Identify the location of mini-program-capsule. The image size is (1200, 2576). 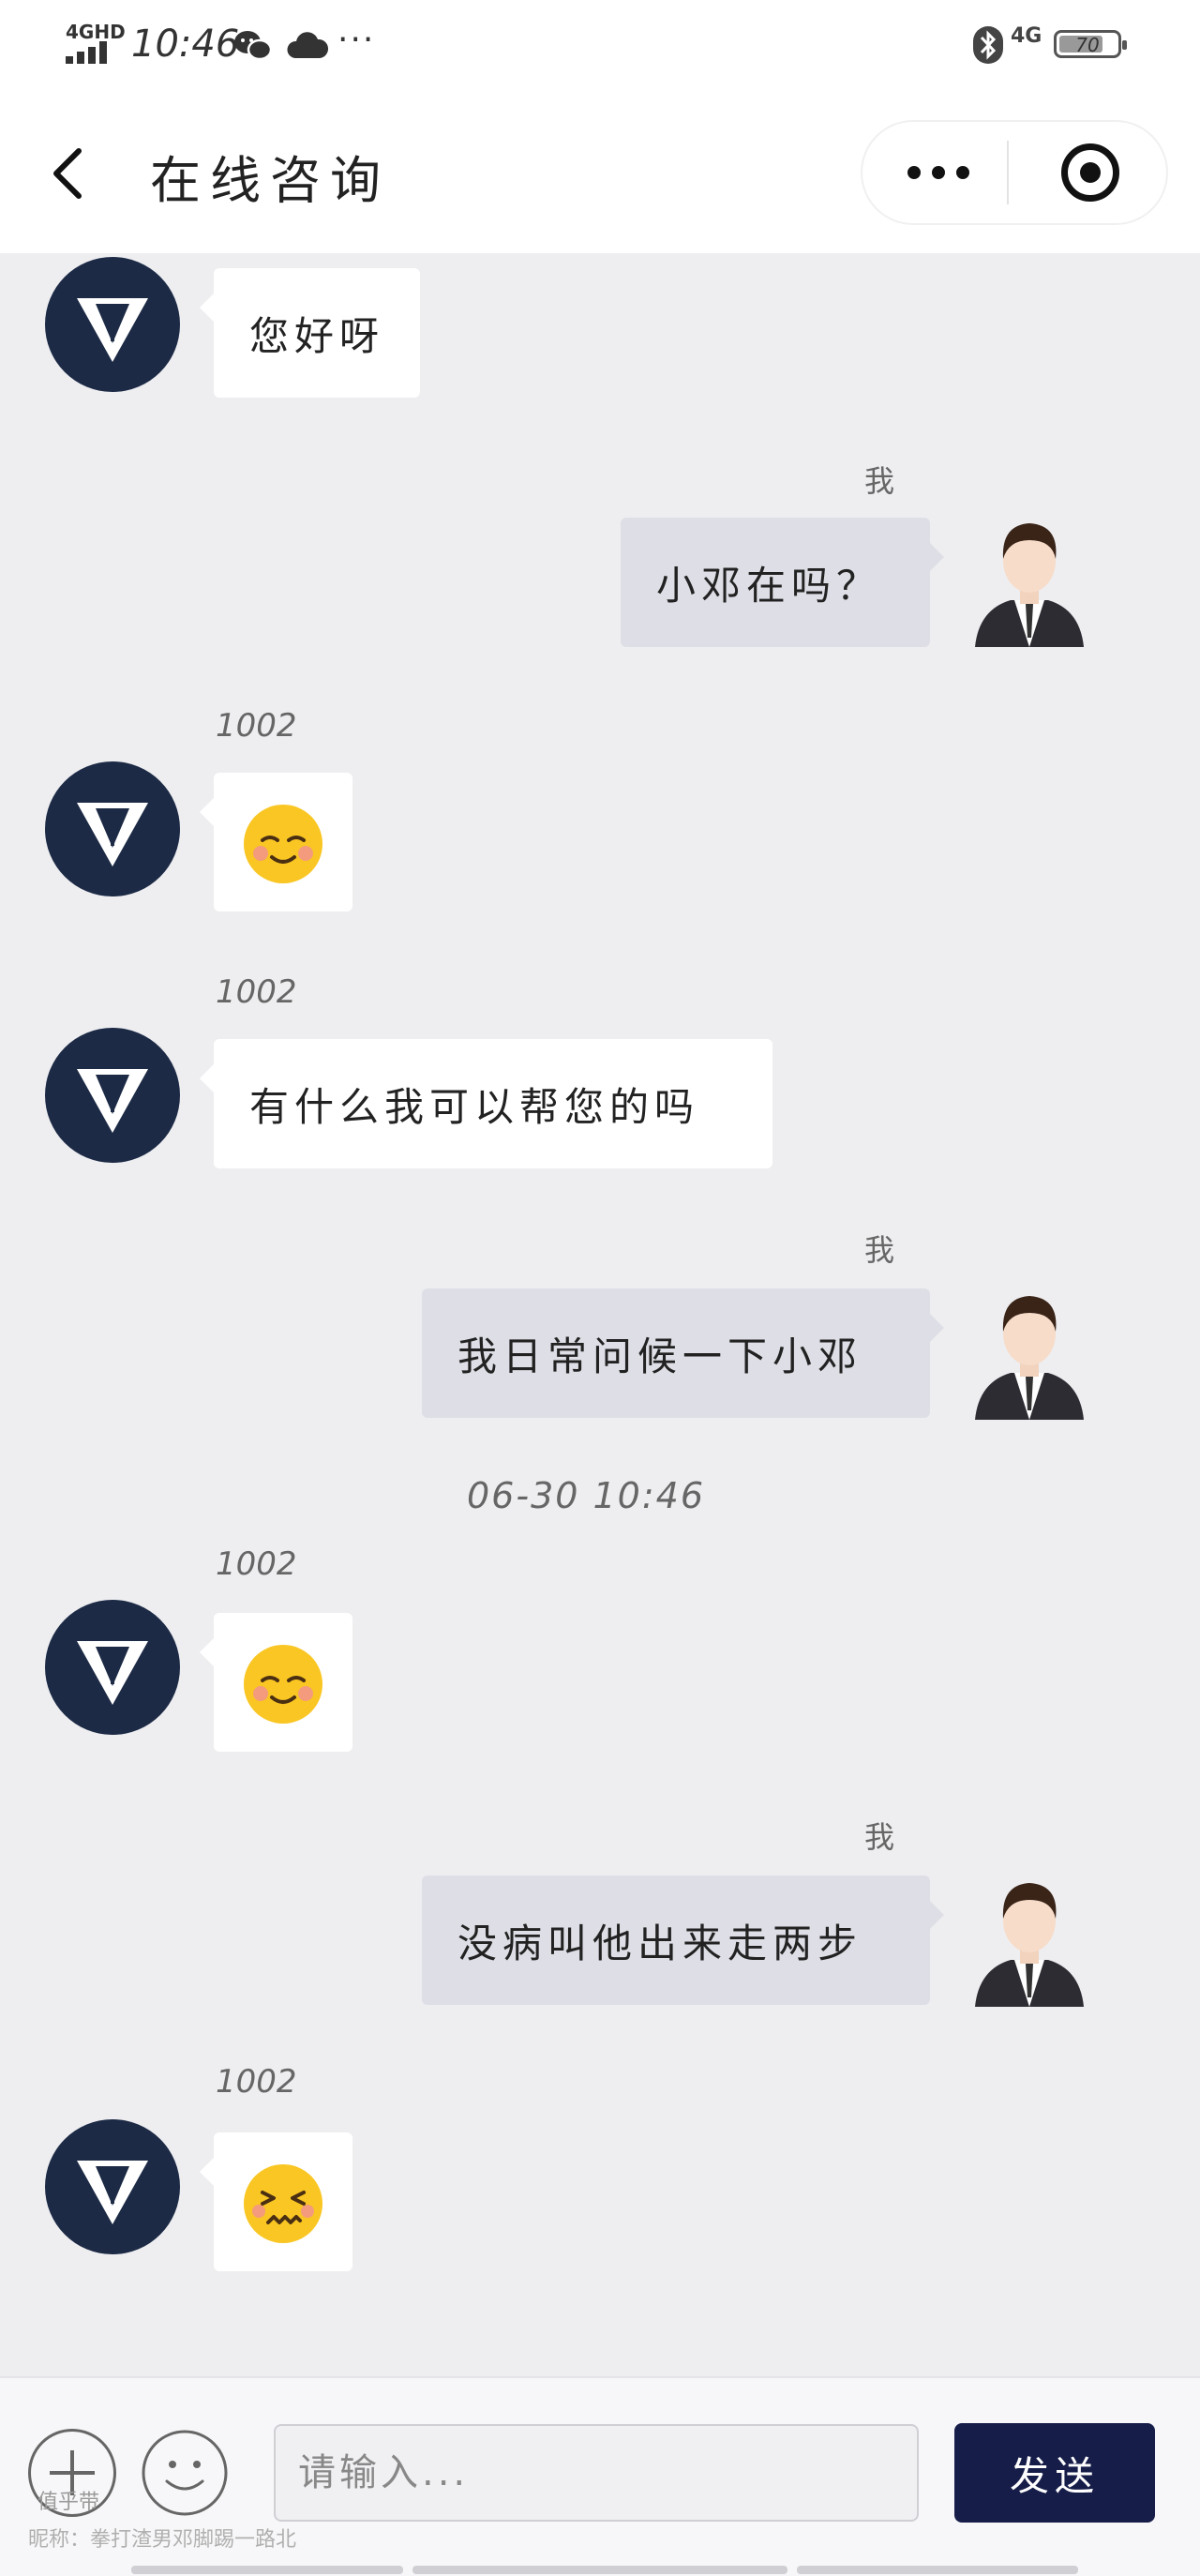
(1014, 172).